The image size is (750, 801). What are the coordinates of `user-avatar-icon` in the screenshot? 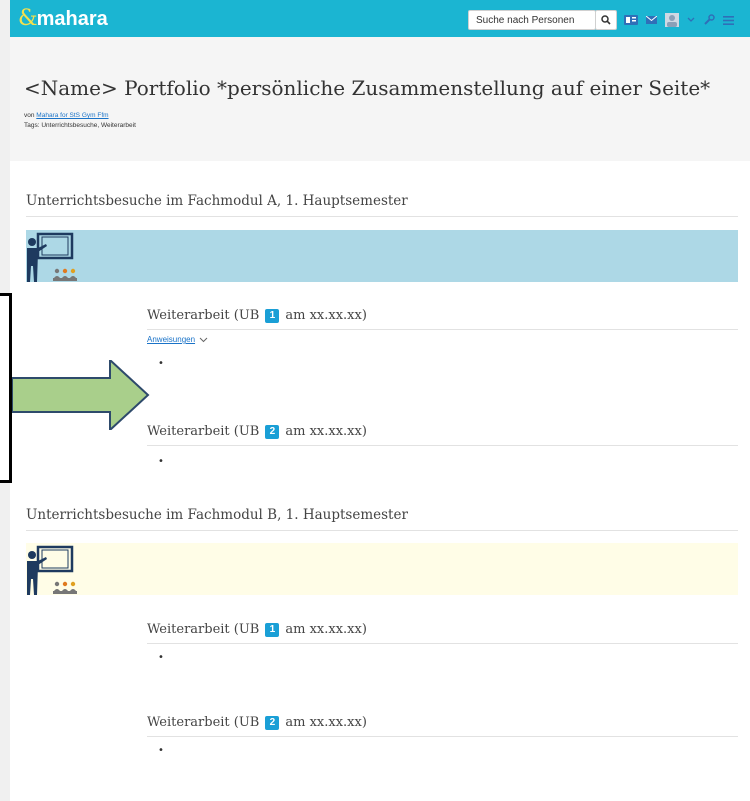 It's located at (672, 20).